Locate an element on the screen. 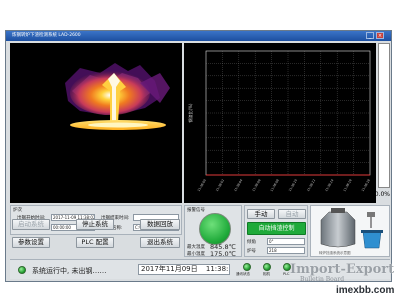  slag-ratio-gauge: 0.0% is located at coordinates (382, 123).